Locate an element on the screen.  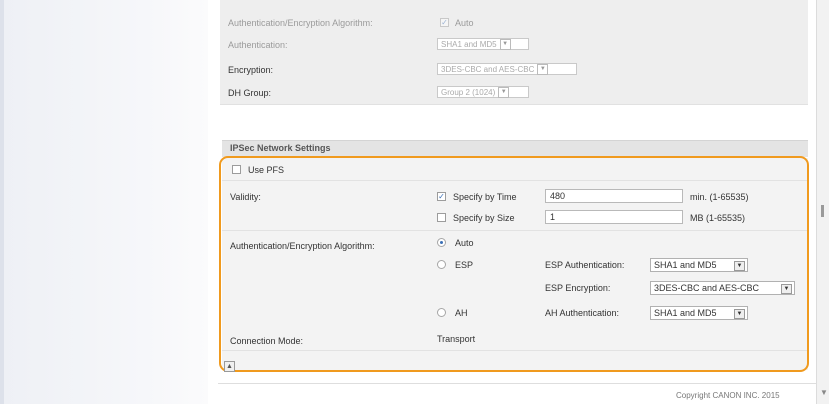
auth-enc-auto-checkbox: ✓ is located at coordinates (444, 22).